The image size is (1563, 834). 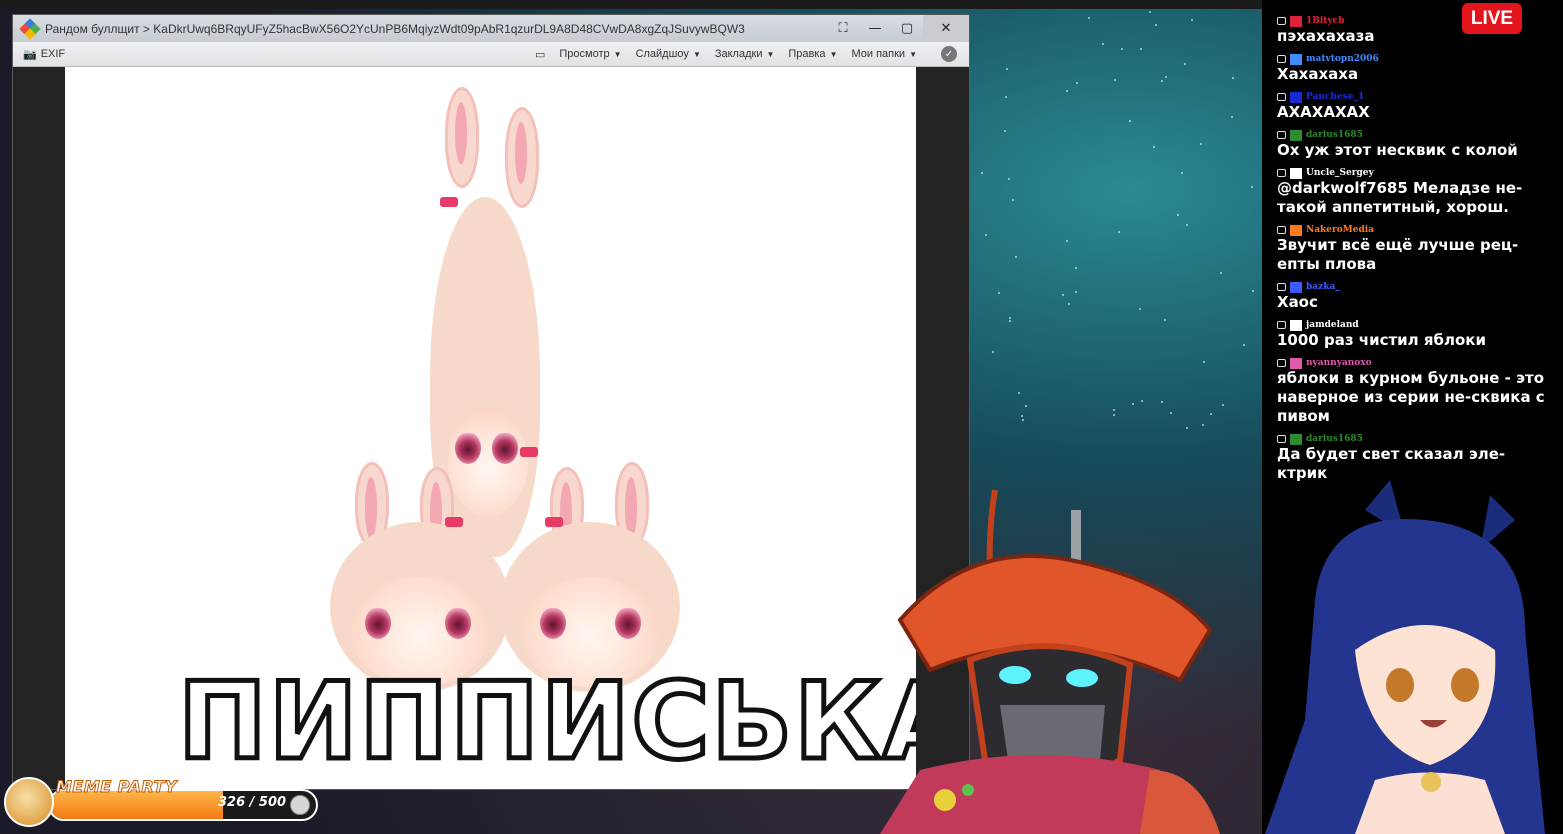 What do you see at coordinates (1412, 464) in the screenshot?
I see `chat-message-text: Да будет свет сказал эле-ктрик` at bounding box center [1412, 464].